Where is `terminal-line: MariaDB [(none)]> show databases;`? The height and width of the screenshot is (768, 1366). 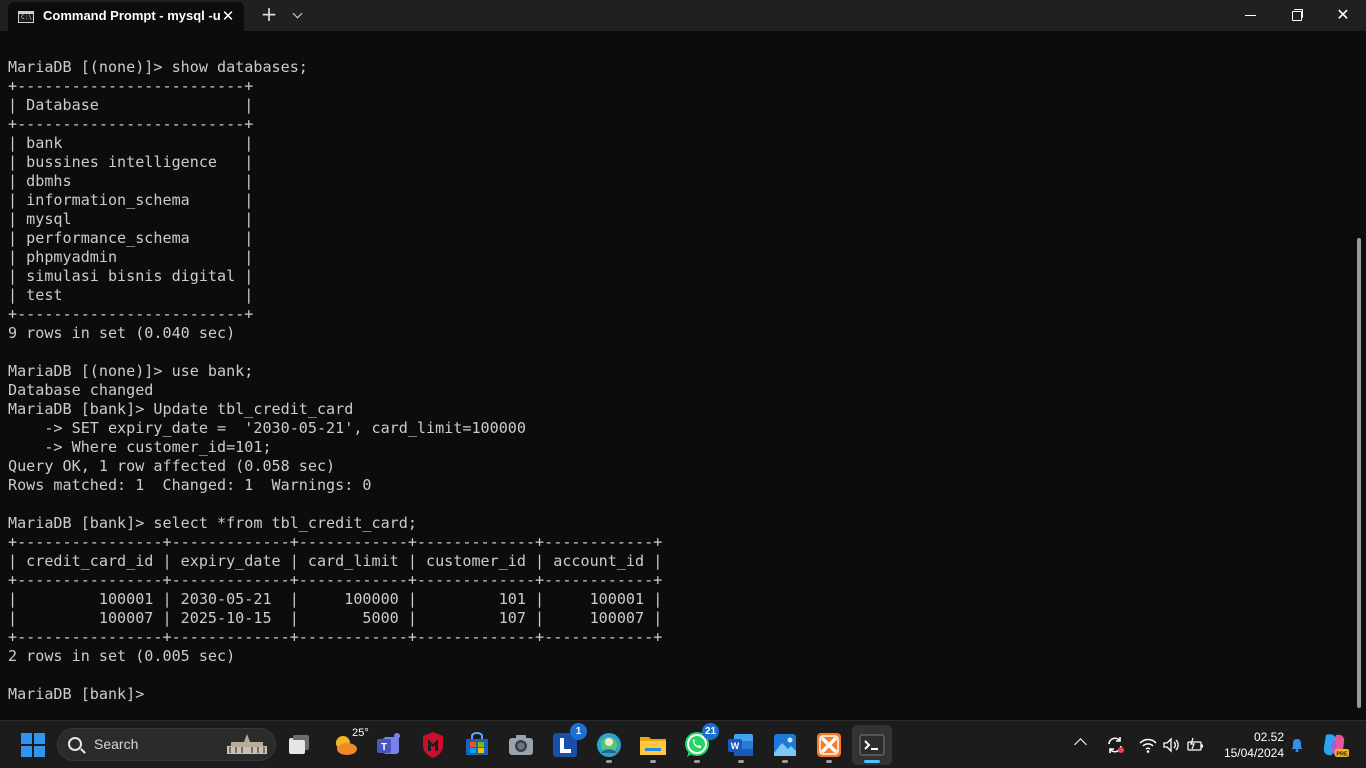
terminal-line: MariaDB [(none)]> show databases; is located at coordinates (158, 67).